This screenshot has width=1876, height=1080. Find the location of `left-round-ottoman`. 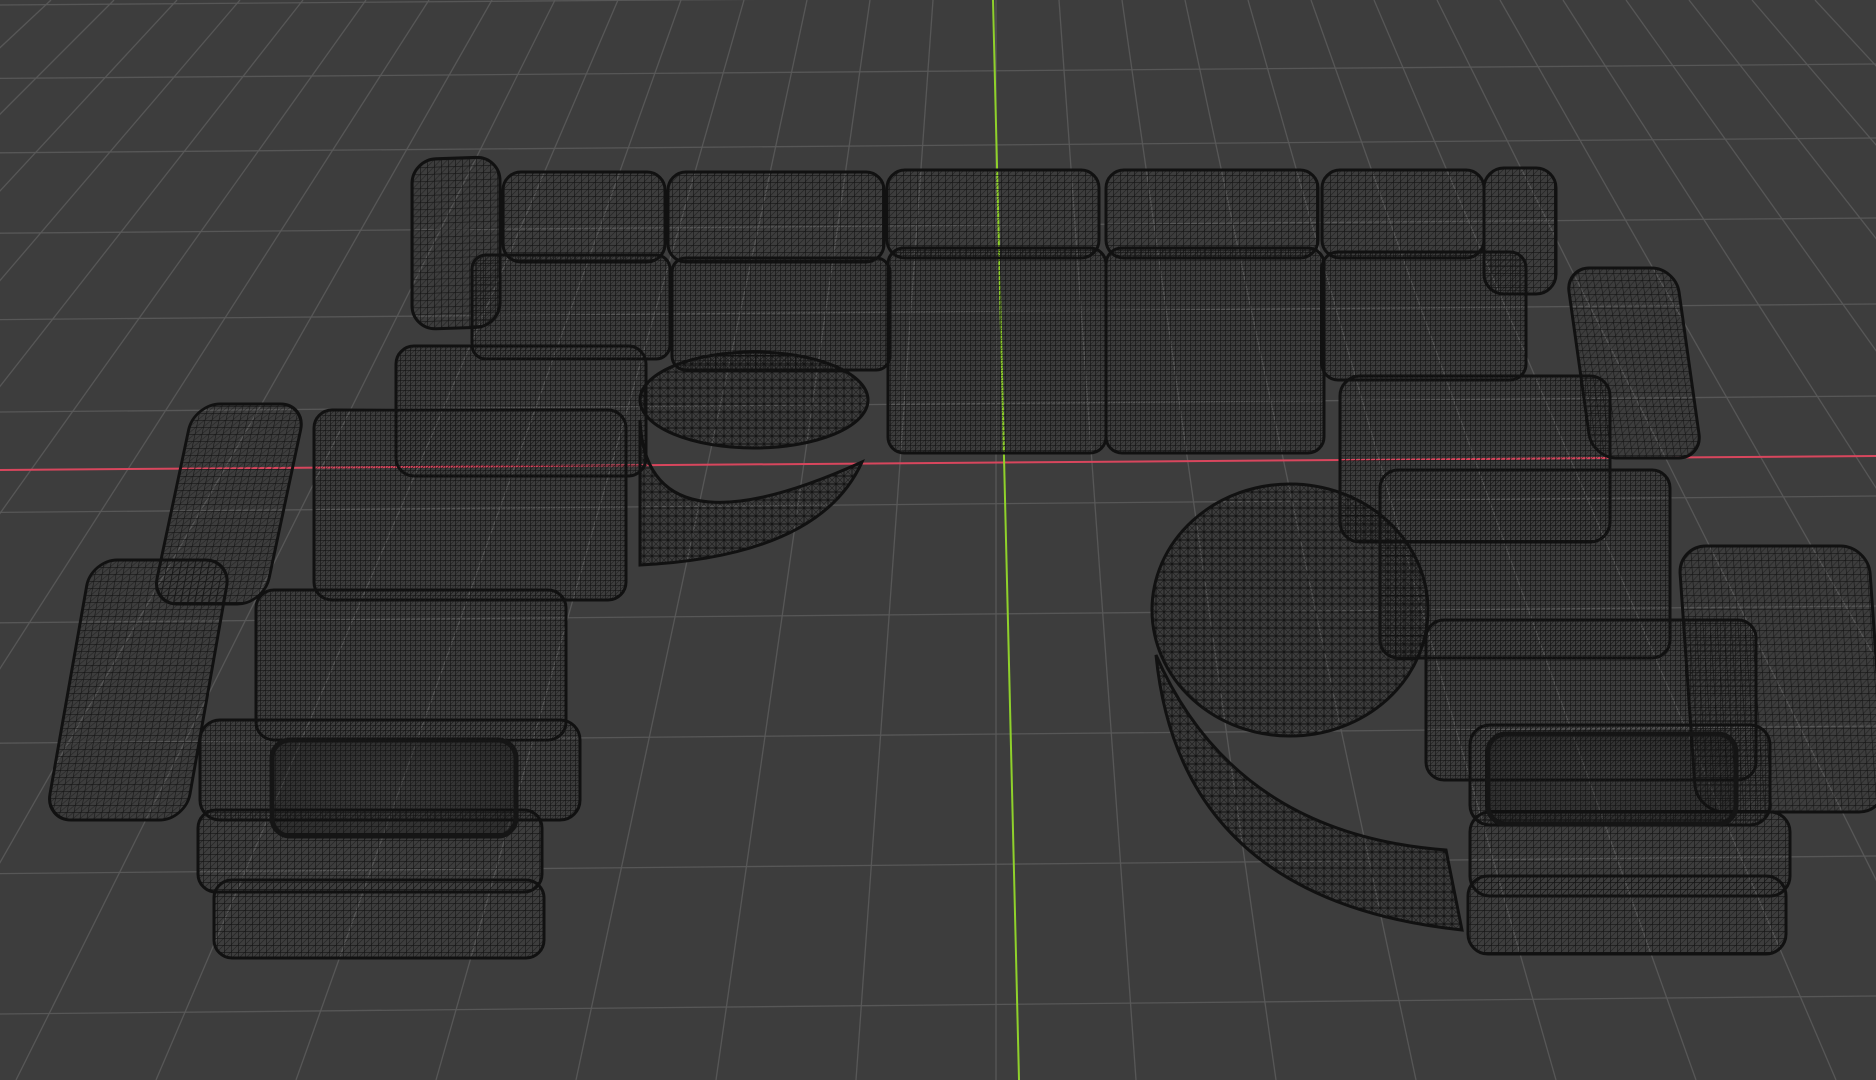

left-round-ottoman is located at coordinates (754, 458).